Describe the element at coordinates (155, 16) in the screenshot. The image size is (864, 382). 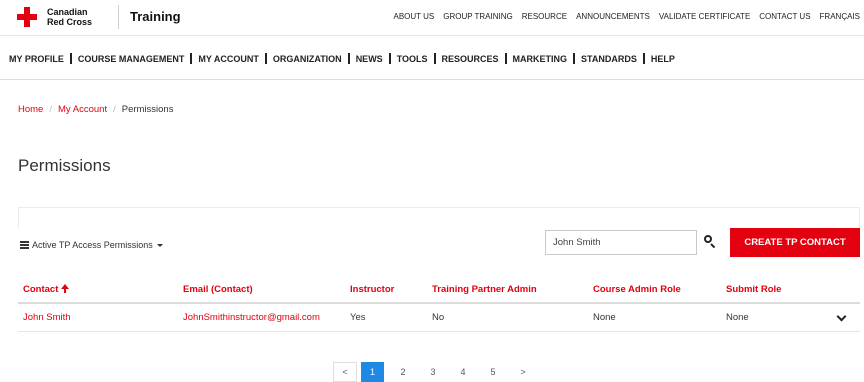
I see `brand-training-label: Training` at that location.